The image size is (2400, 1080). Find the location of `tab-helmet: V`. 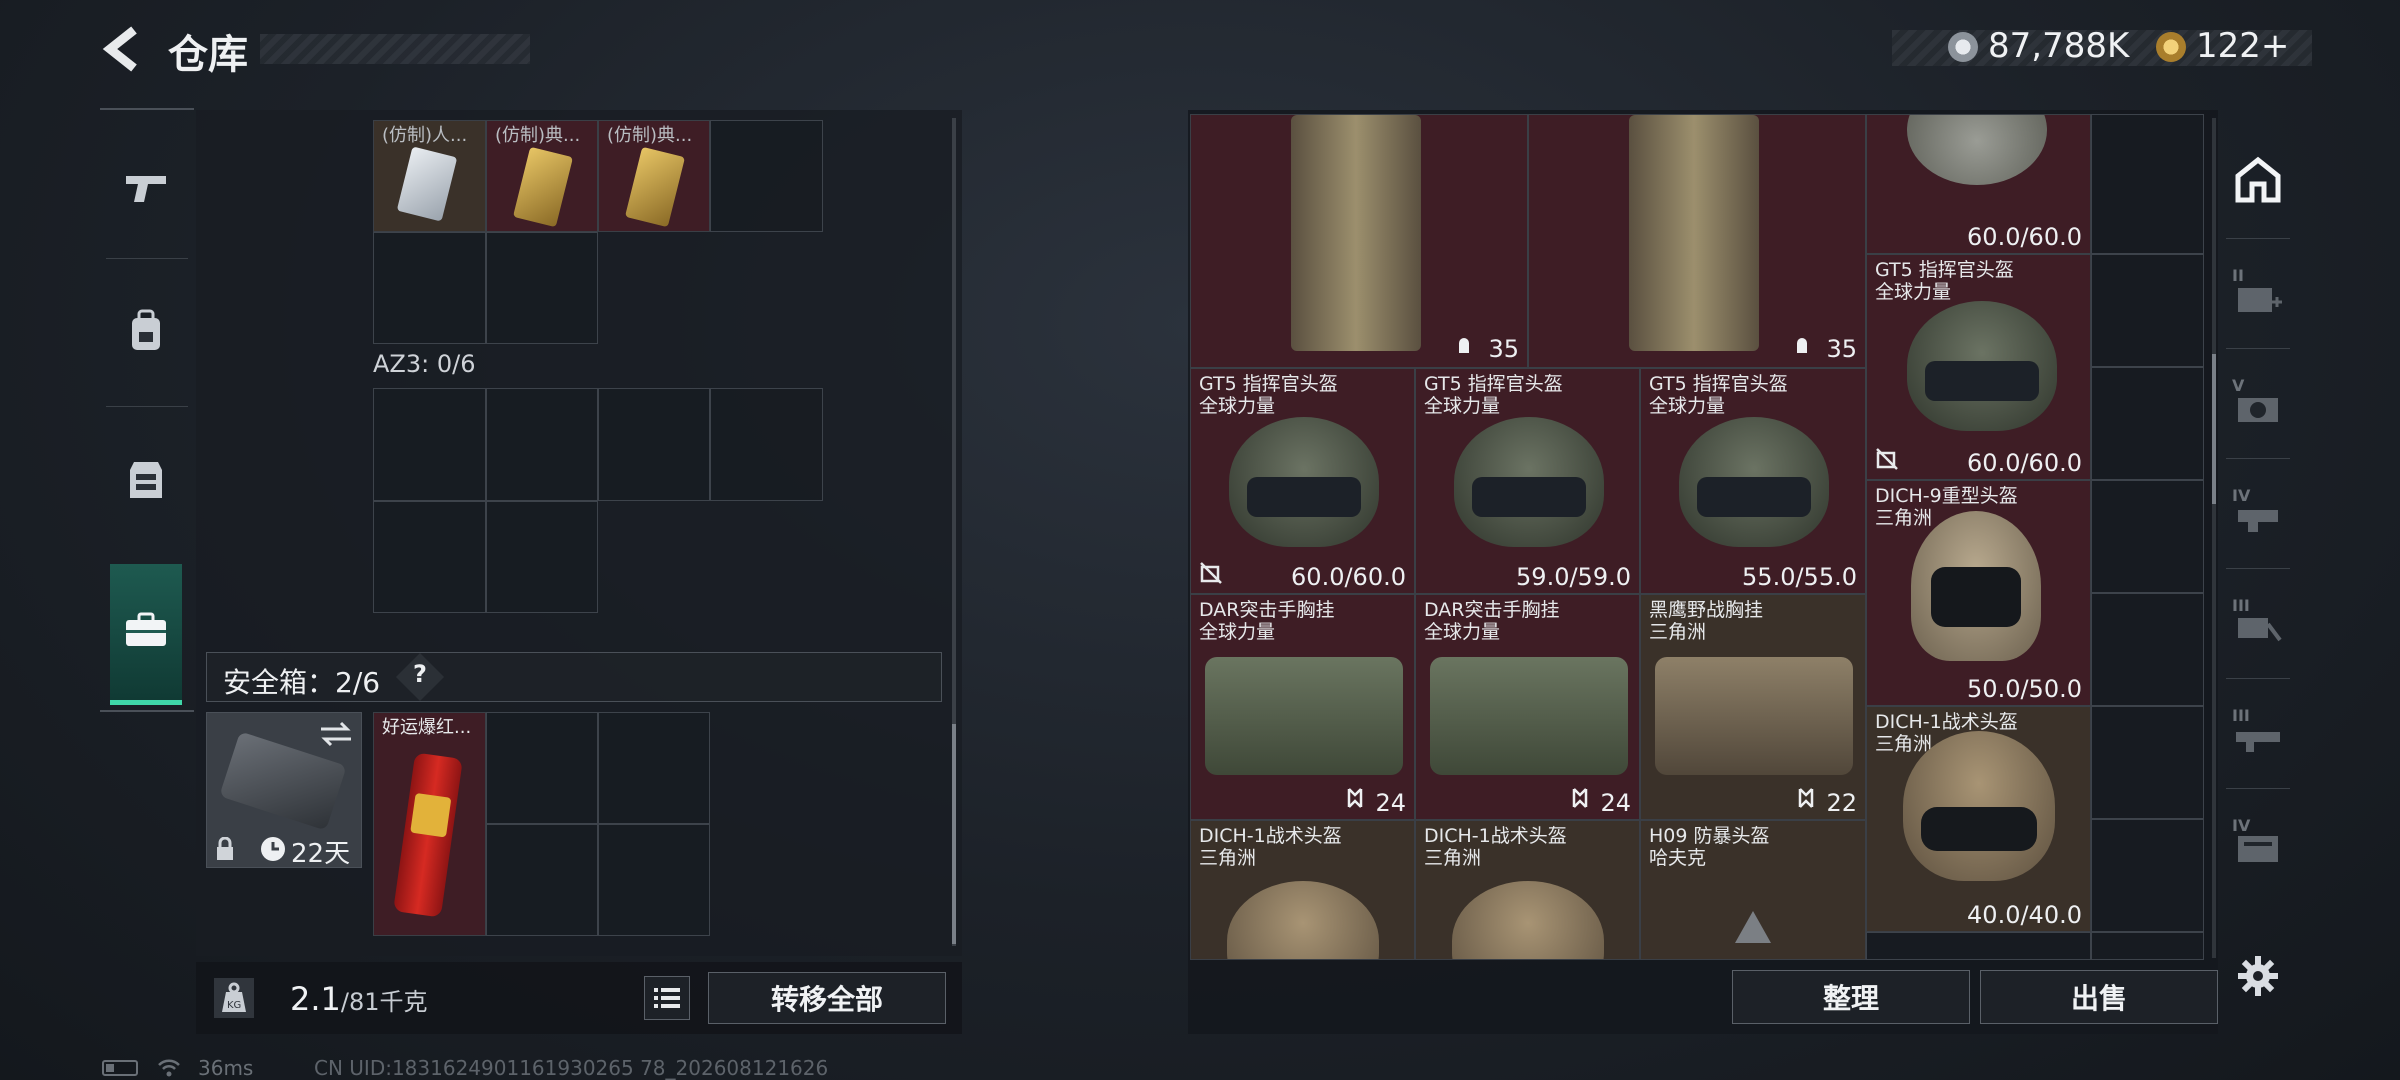

tab-helmet: V is located at coordinates (2258, 406).